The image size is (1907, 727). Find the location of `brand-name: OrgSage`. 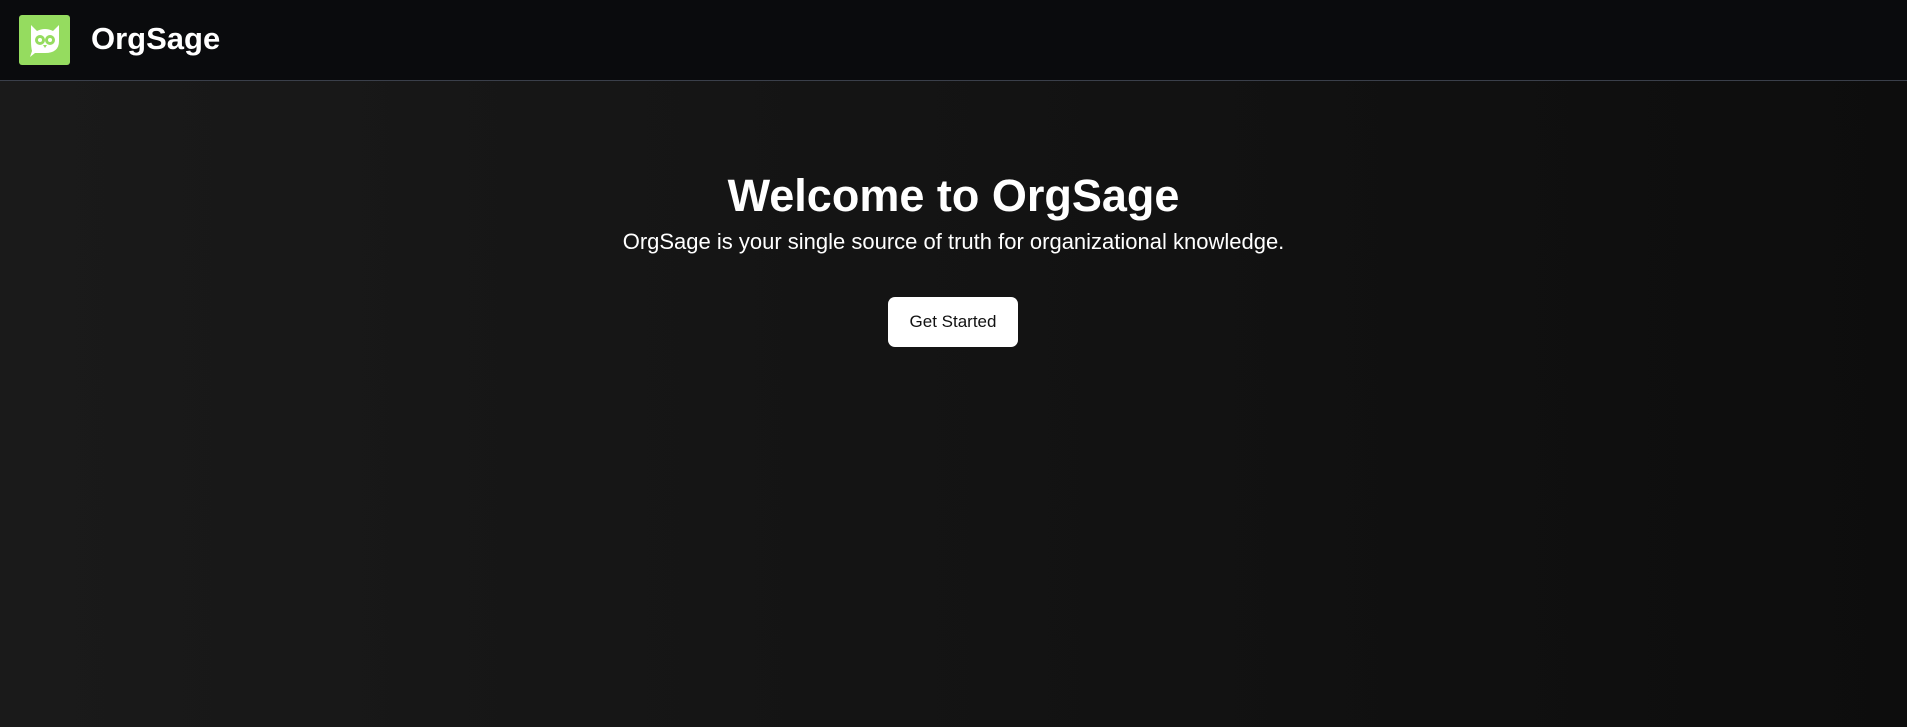

brand-name: OrgSage is located at coordinates (155, 39).